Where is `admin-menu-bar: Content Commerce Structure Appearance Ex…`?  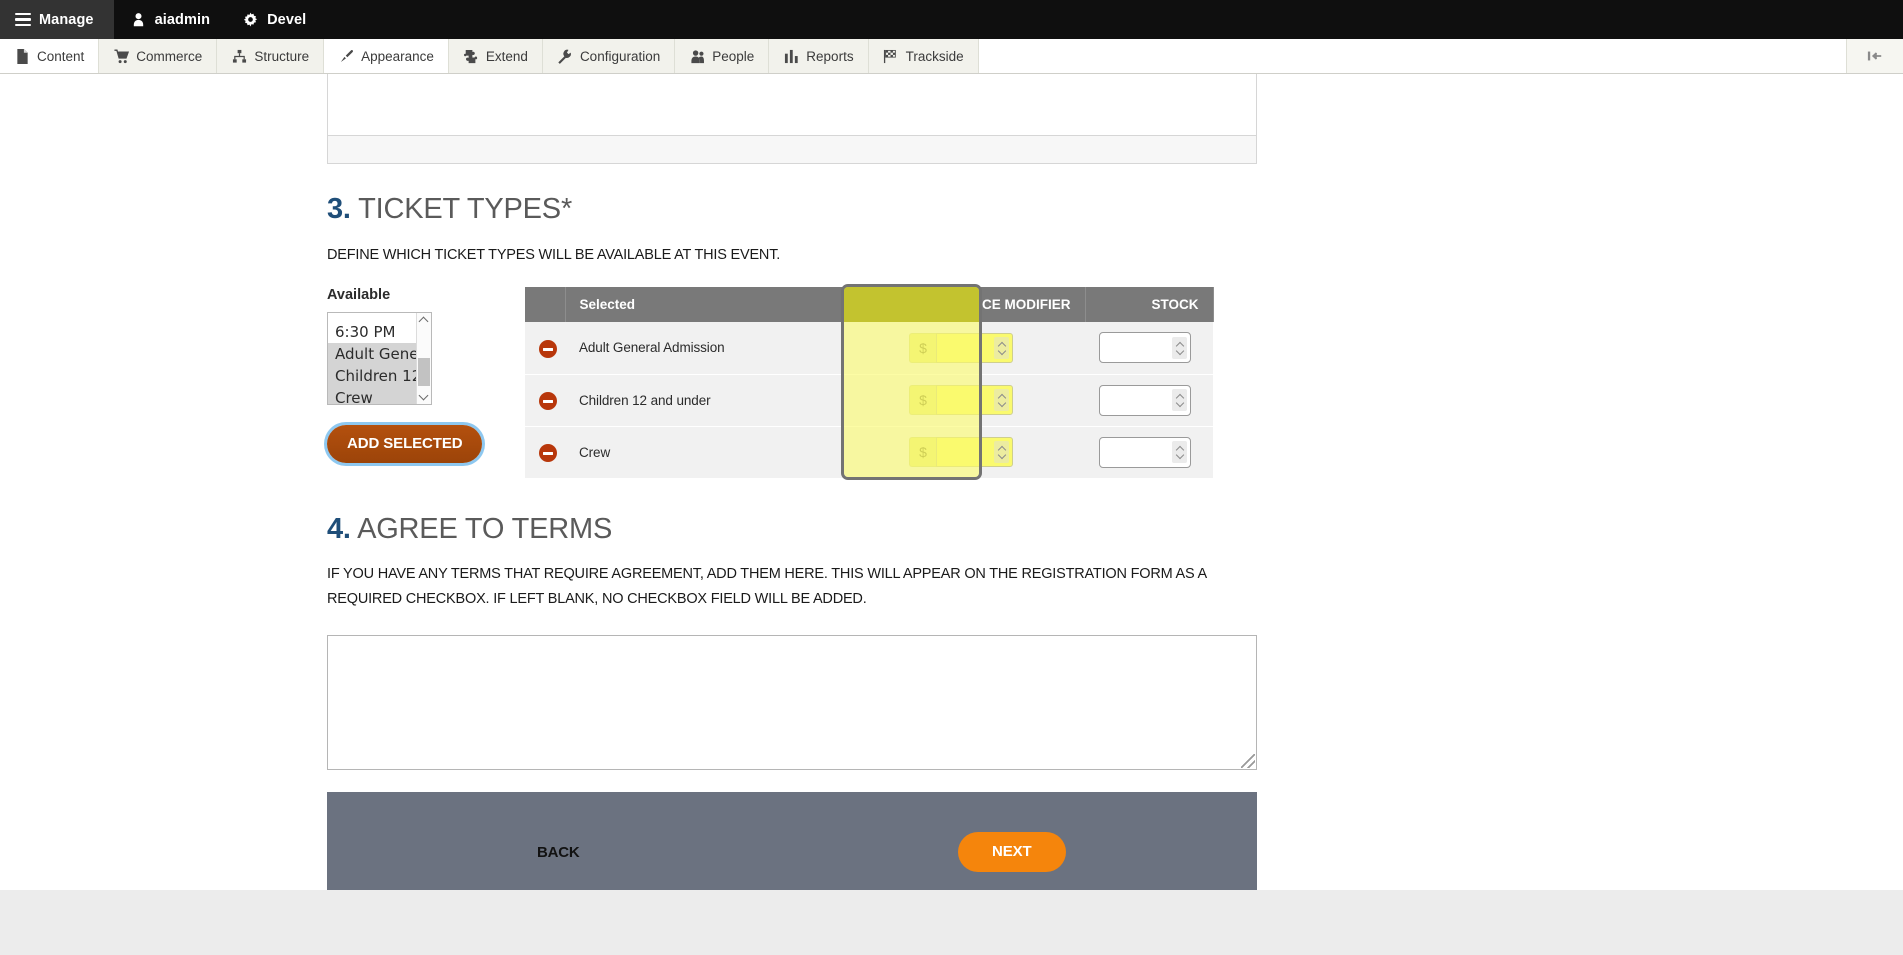
admin-menu-bar: Content Commerce Structure Appearance Ex… is located at coordinates (951, 56).